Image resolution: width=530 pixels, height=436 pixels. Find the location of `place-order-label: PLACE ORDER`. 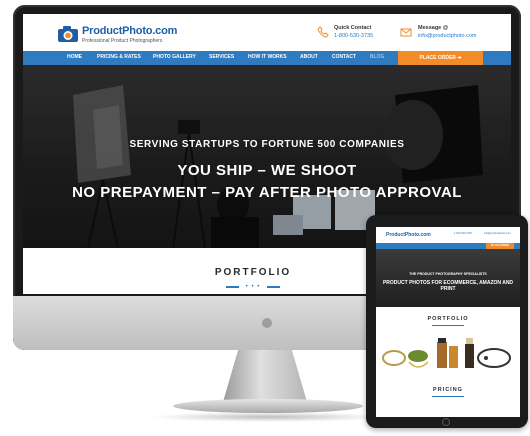

place-order-label: PLACE ORDER is located at coordinates (437, 58).